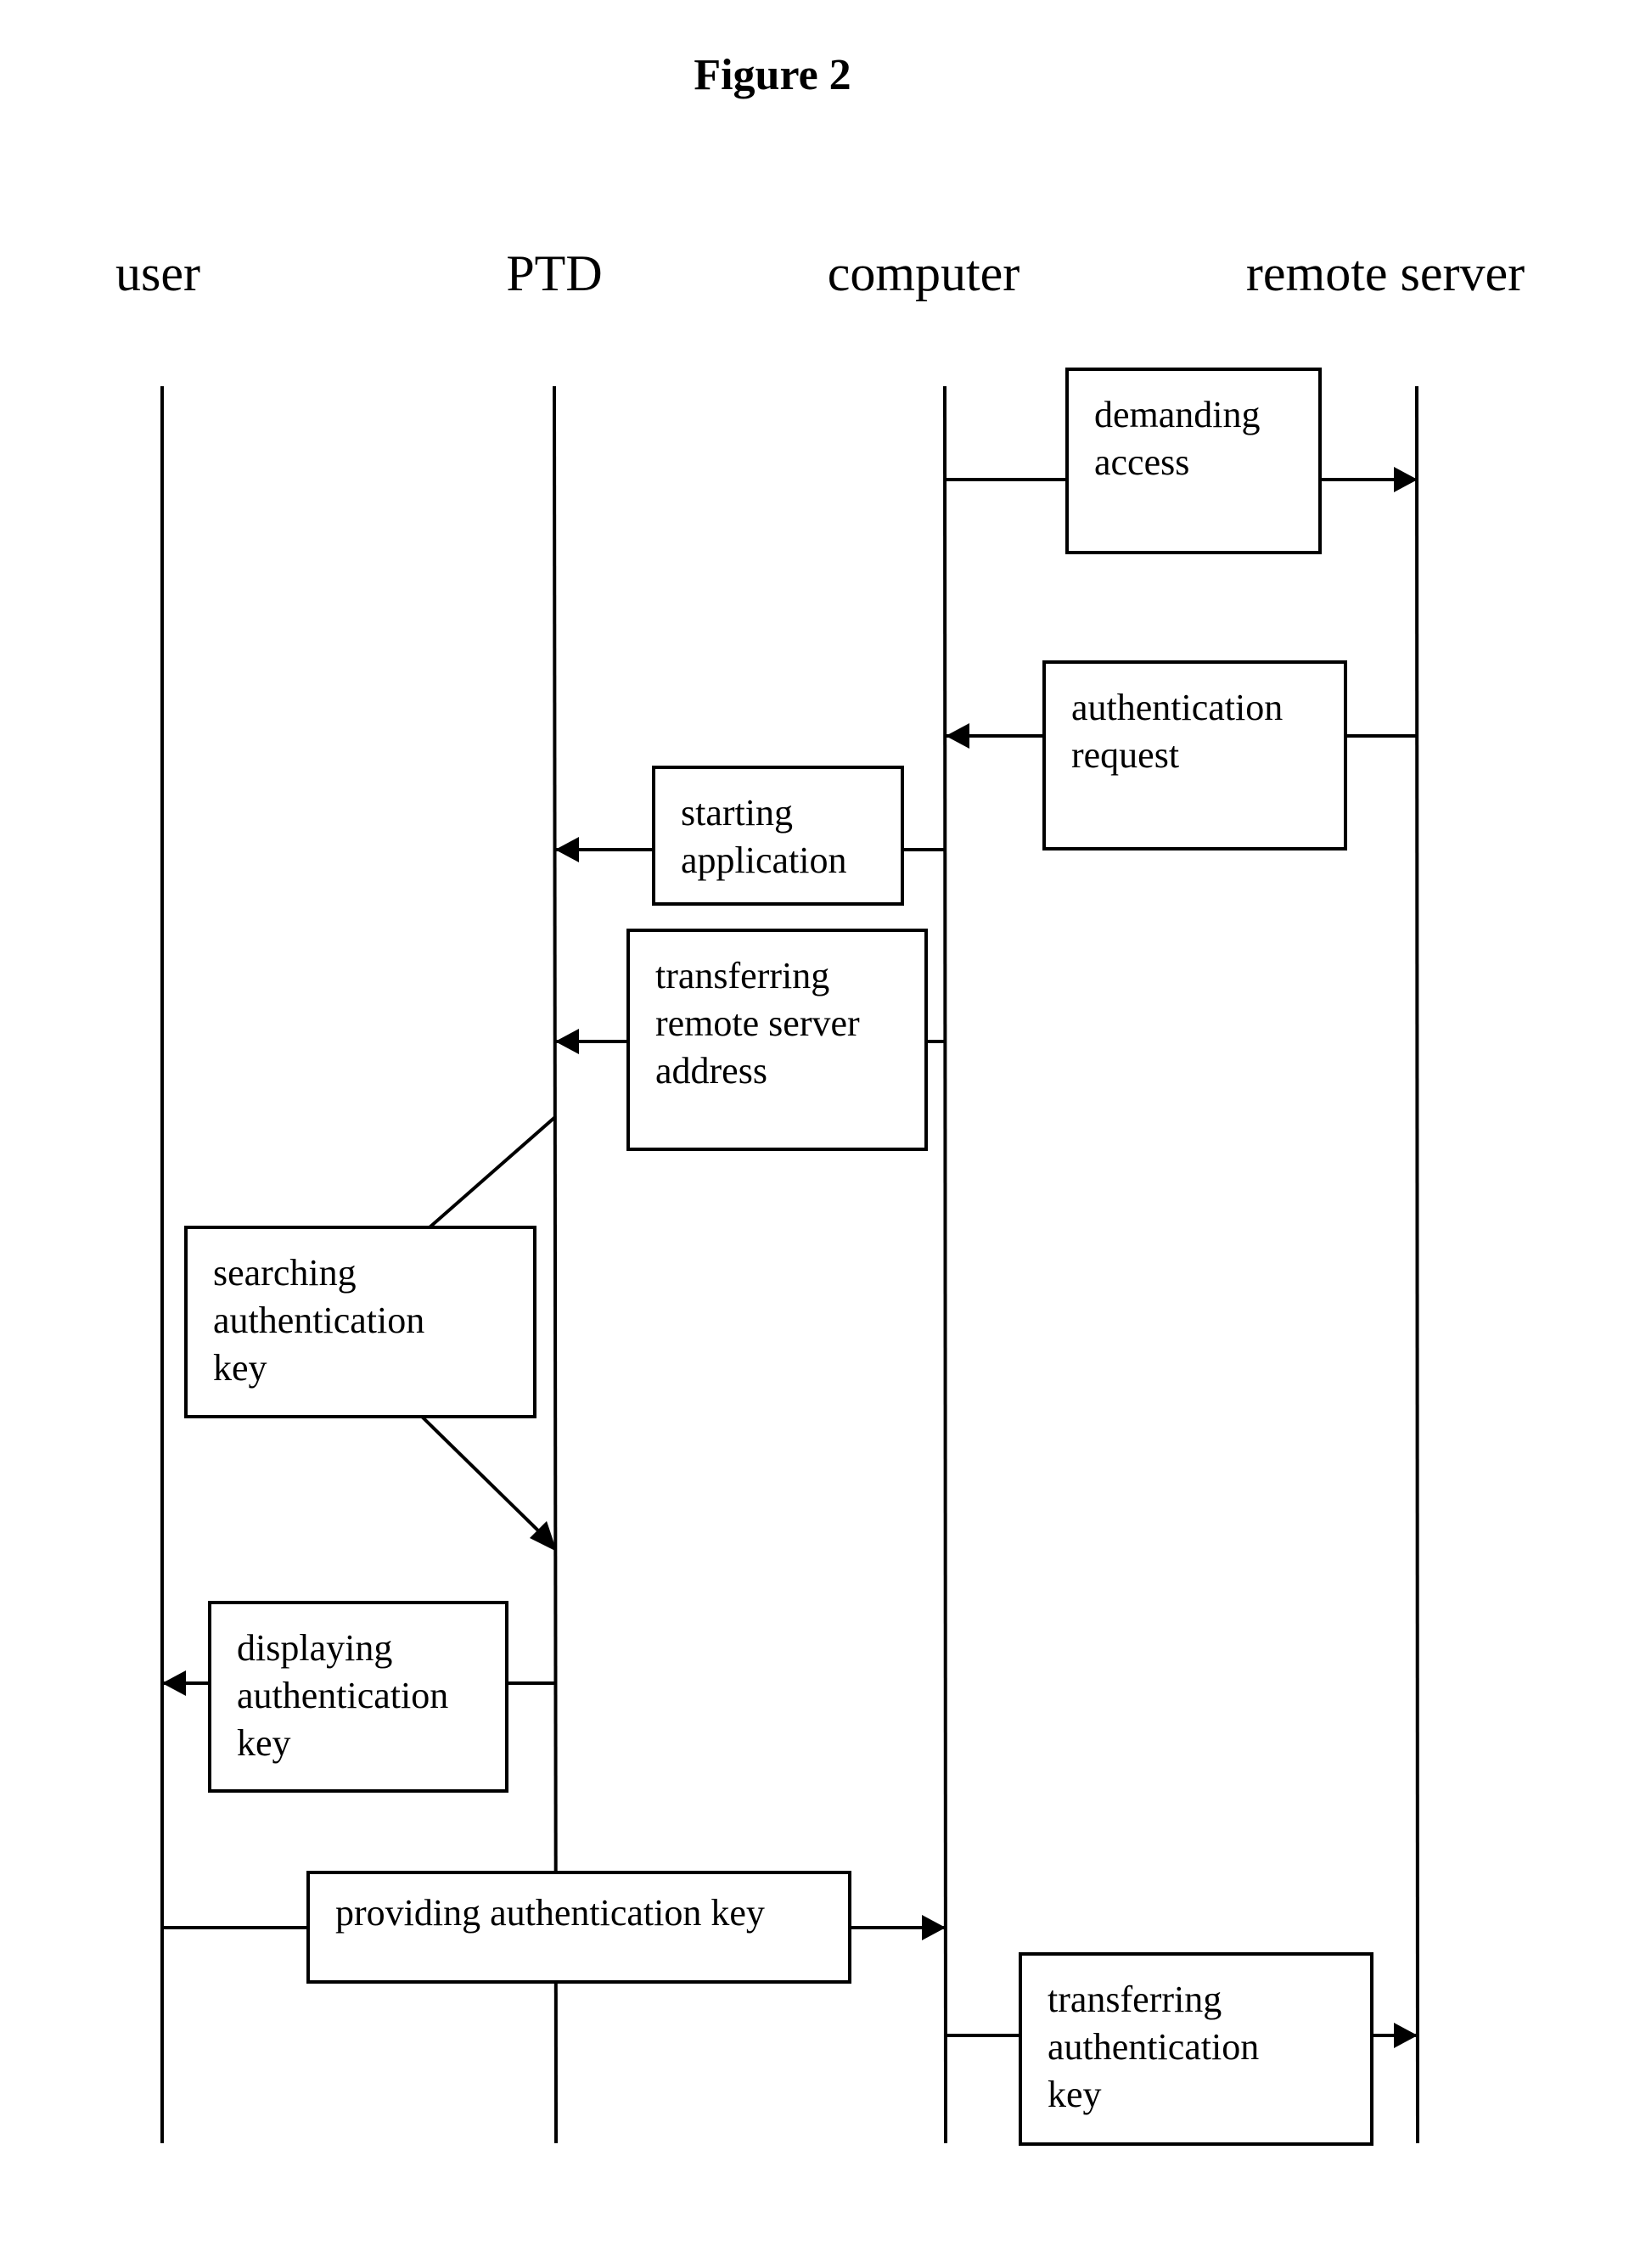  What do you see at coordinates (492, 1172) in the screenshot?
I see `self-call-line-out` at bounding box center [492, 1172].